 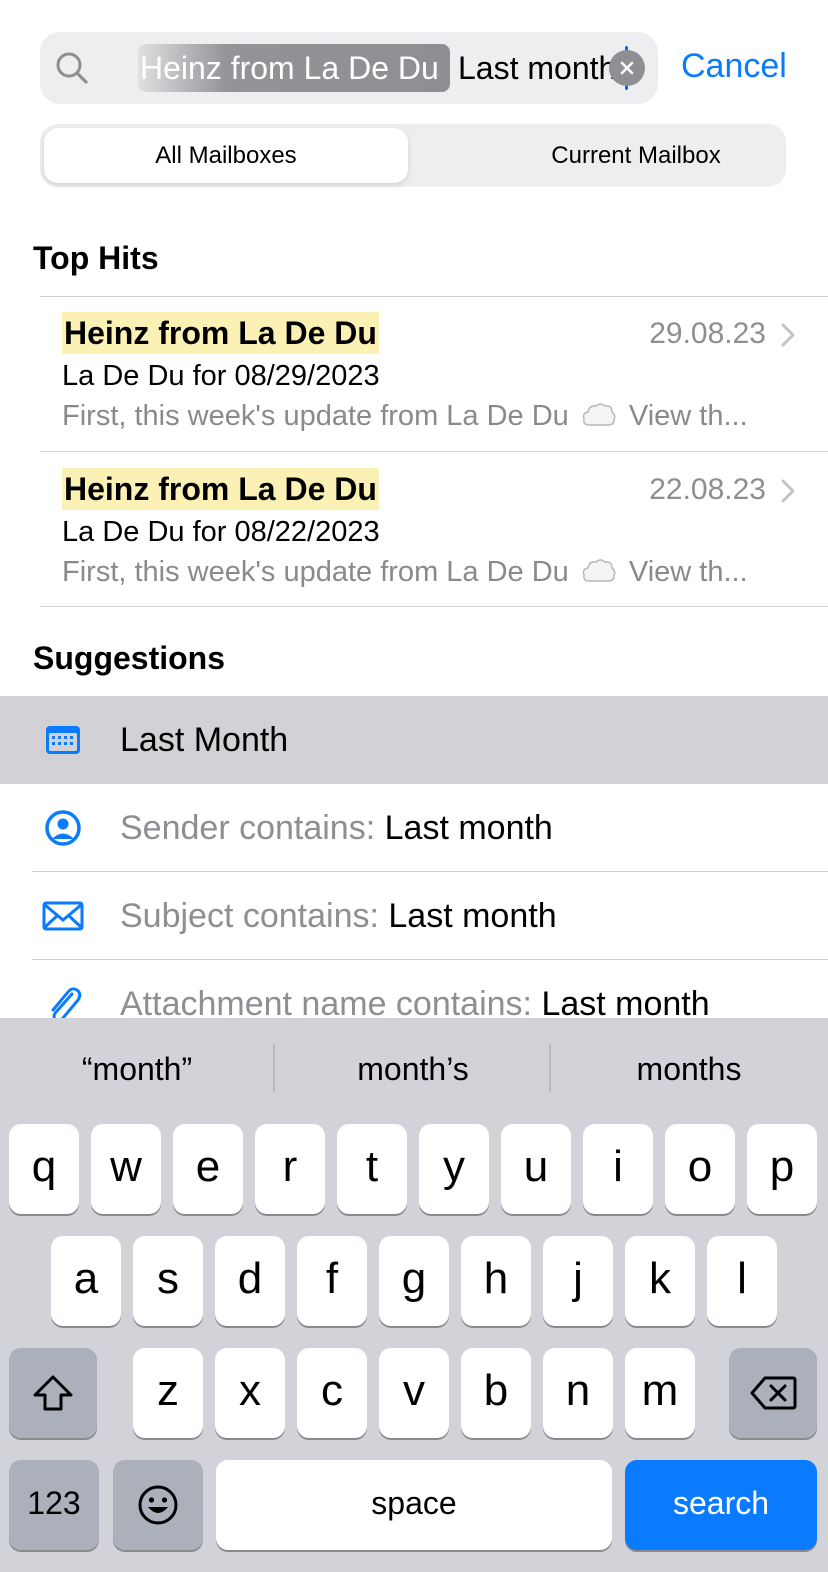 I want to click on suggestion-label: Sender contains: Last month, so click(x=336, y=828).